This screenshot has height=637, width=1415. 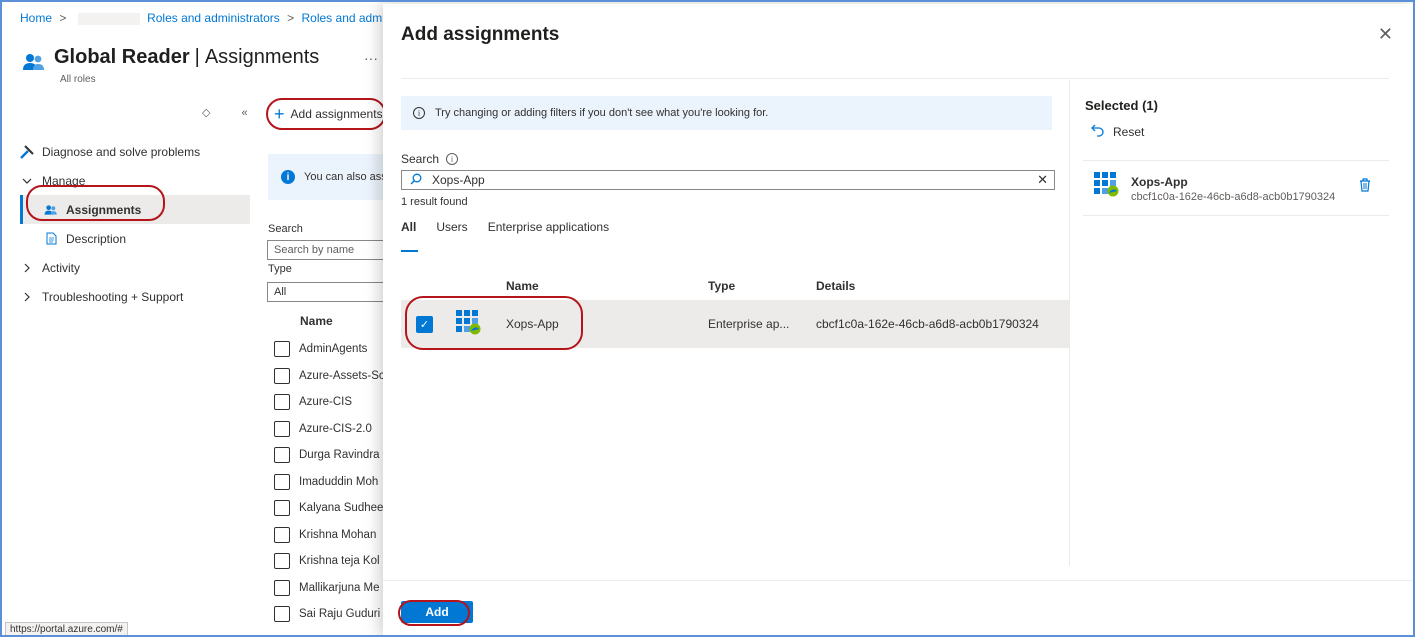 What do you see at coordinates (1385, 34) in the screenshot?
I see `close-icon: ✕` at bounding box center [1385, 34].